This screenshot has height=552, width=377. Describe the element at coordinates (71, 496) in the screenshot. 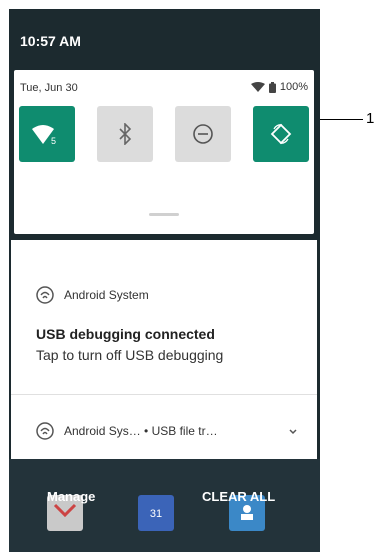

I see `manage-button: Manage` at that location.